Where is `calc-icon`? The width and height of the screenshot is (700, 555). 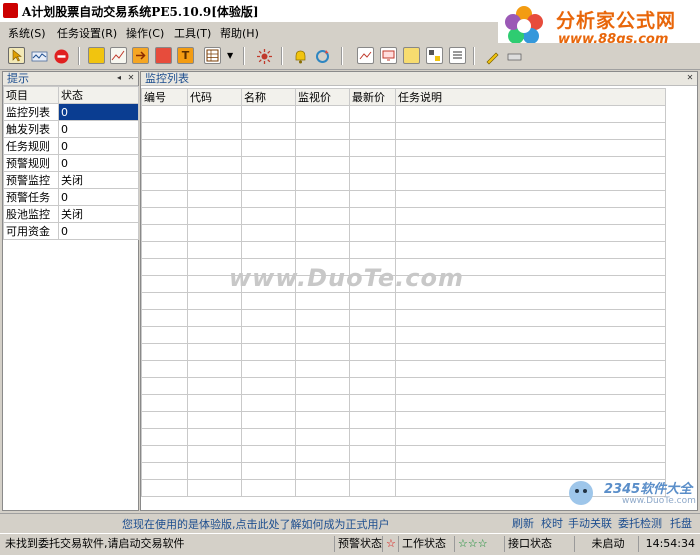 calc-icon is located at coordinates (411, 55).